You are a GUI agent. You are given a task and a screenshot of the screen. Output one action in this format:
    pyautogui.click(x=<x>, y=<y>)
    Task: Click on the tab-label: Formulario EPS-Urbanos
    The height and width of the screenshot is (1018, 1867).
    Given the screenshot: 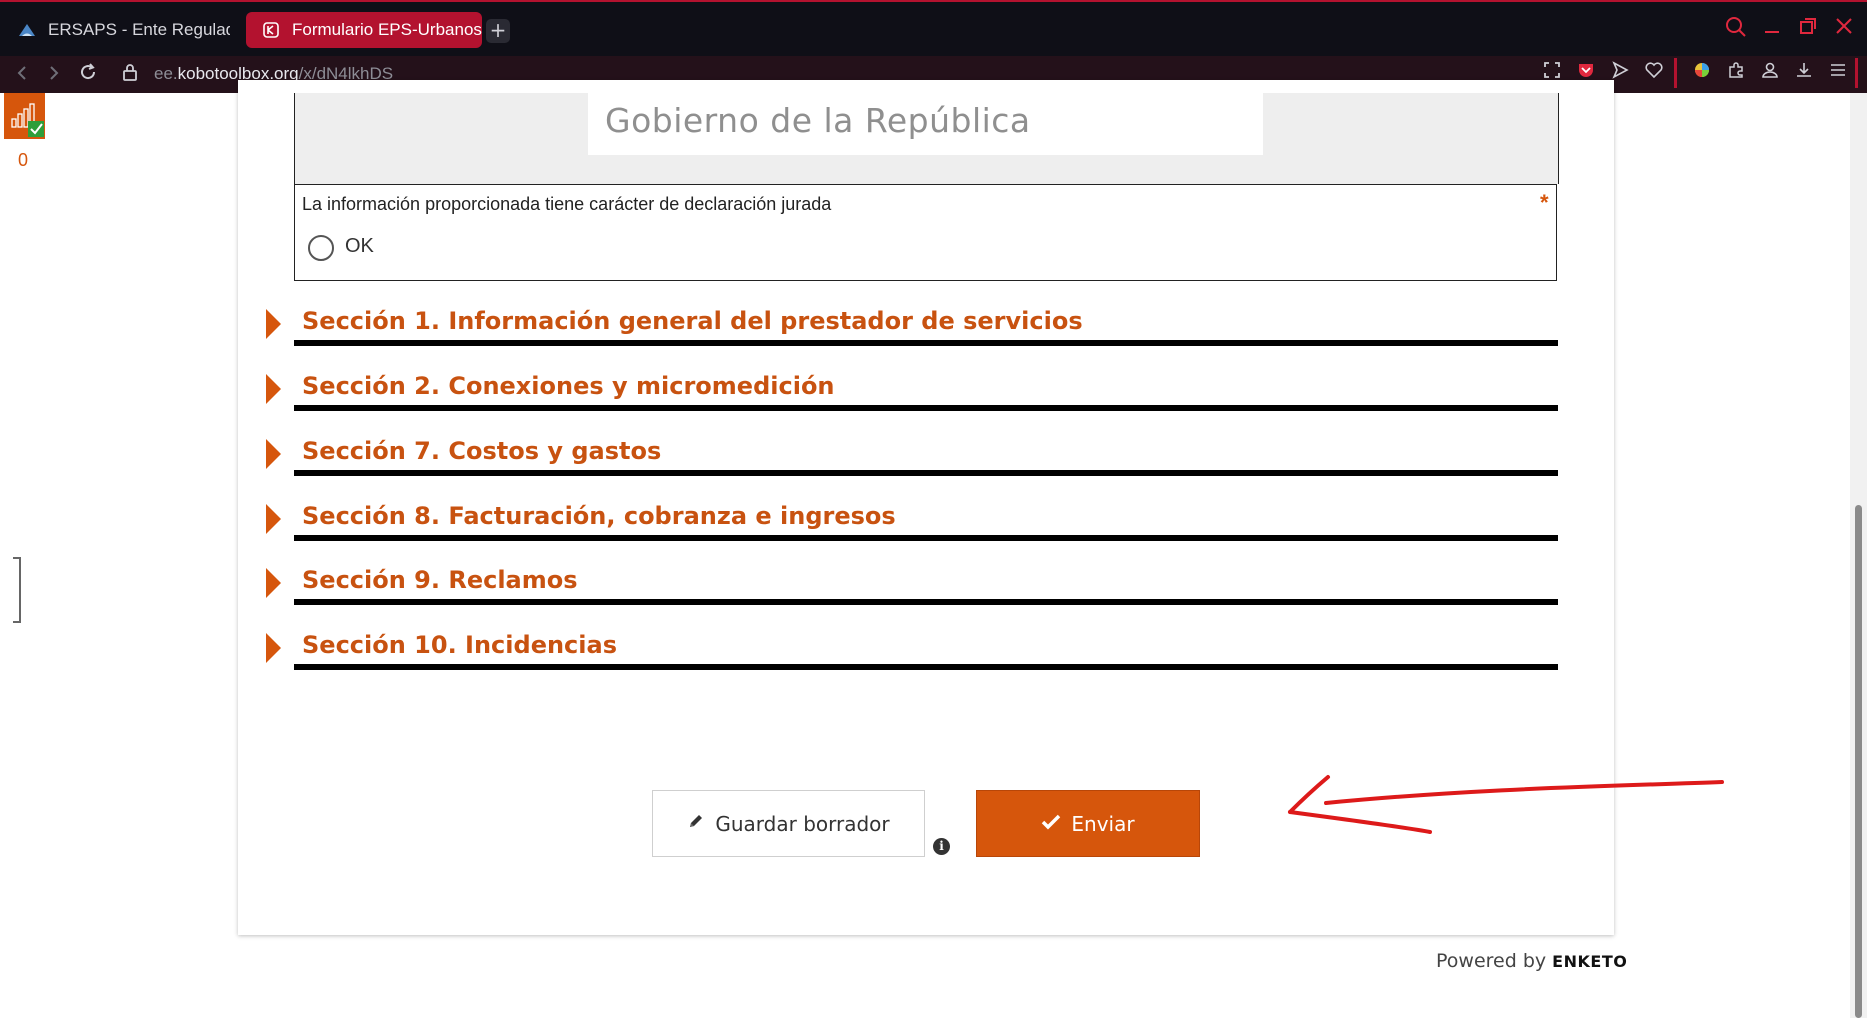 What is the action you would take?
    pyautogui.click(x=387, y=29)
    